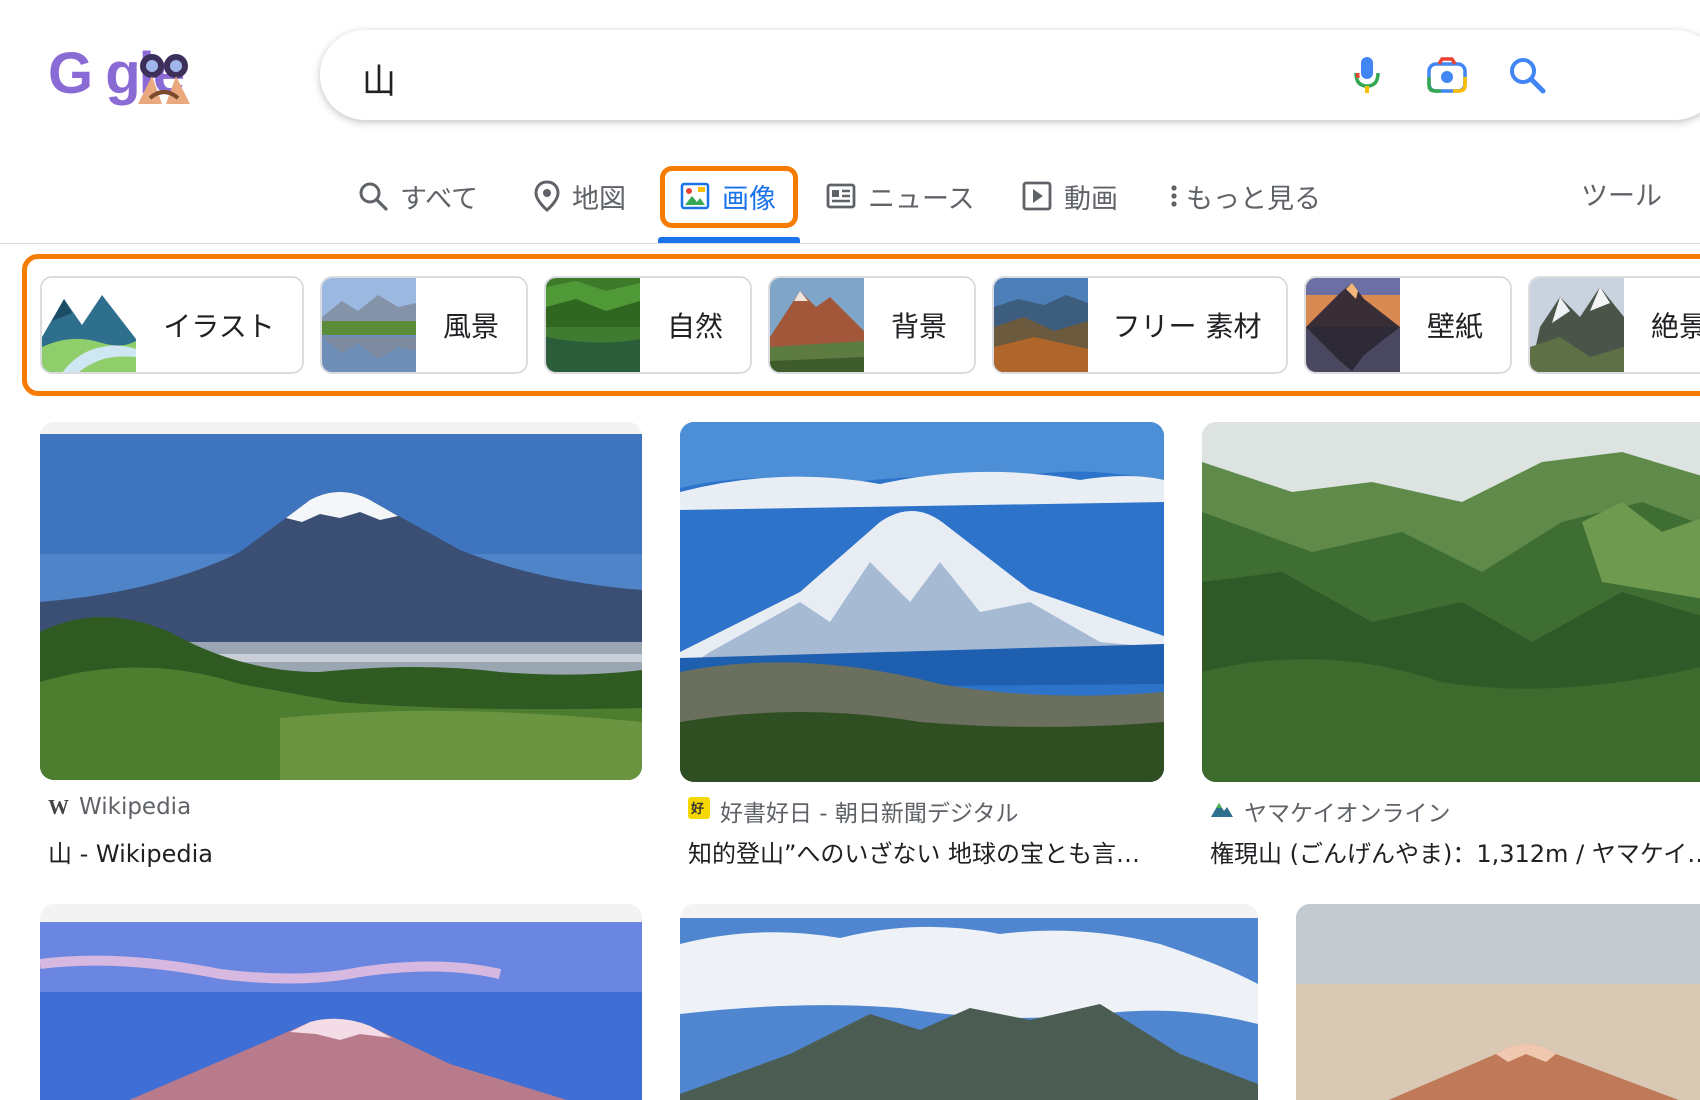  I want to click on tab-more: もっと見る, so click(1244, 196).